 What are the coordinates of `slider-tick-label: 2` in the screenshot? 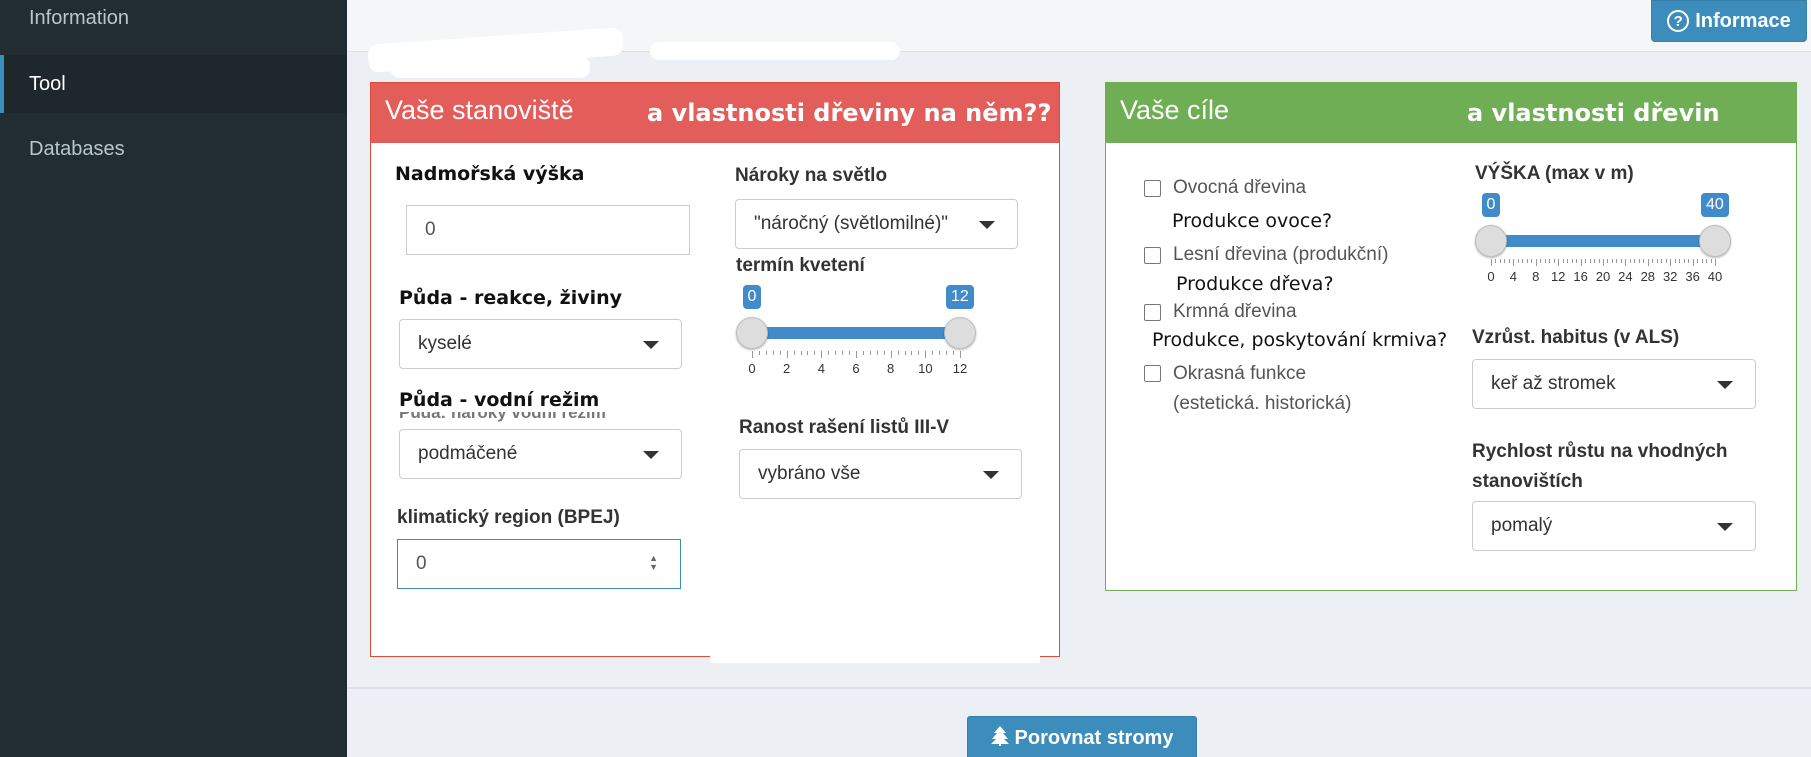 It's located at (787, 368).